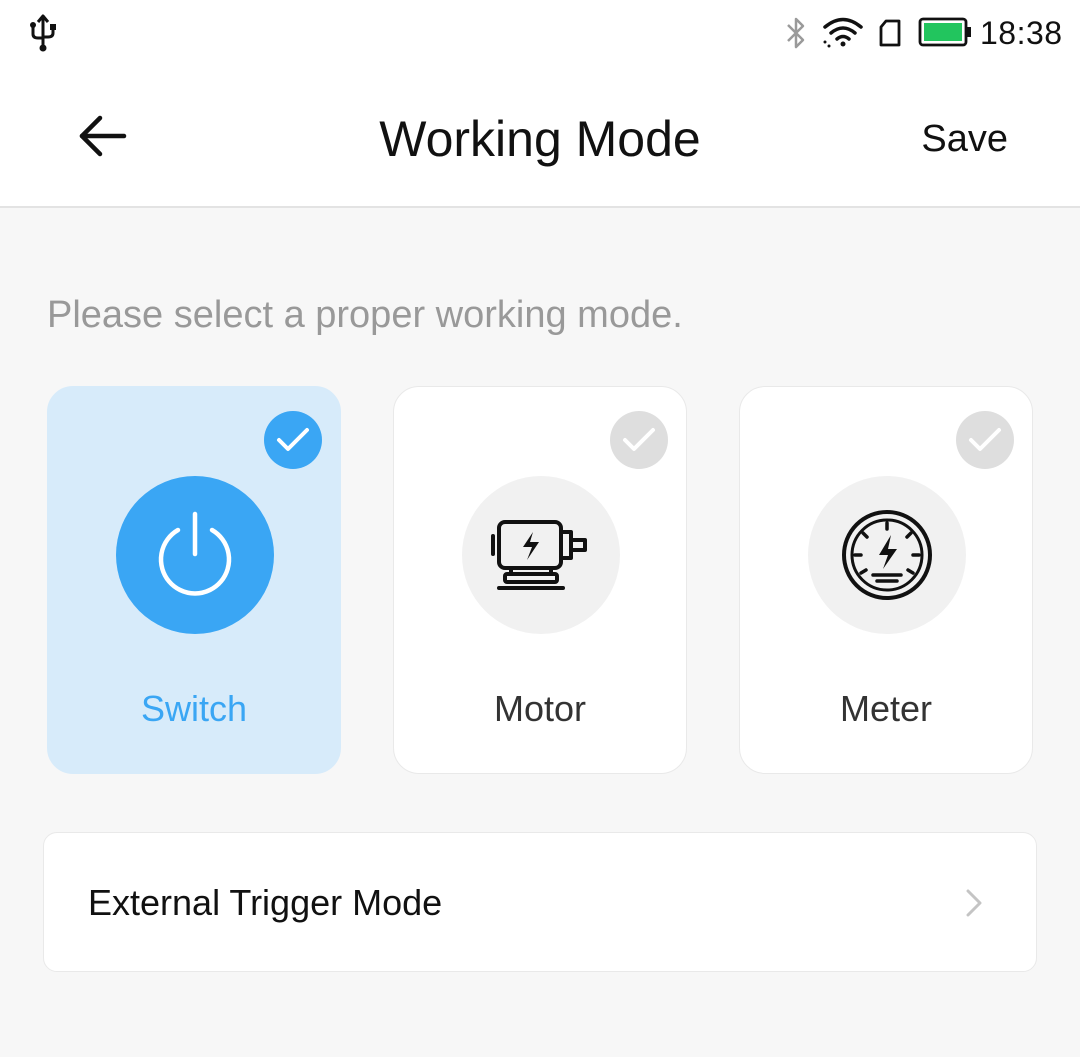 Image resolution: width=1080 pixels, height=1057 pixels. Describe the element at coordinates (365, 315) in the screenshot. I see `mode-hint-text: Please select a proper working mode.` at that location.